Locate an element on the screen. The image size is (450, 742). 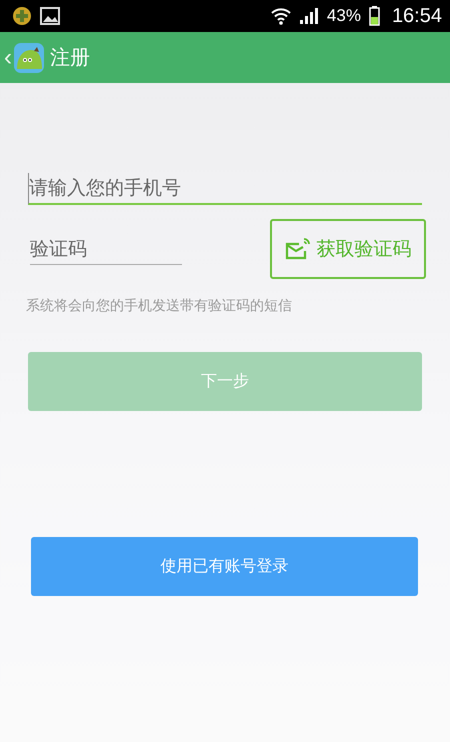
get-code-button: 获取验证码 is located at coordinates (348, 249).